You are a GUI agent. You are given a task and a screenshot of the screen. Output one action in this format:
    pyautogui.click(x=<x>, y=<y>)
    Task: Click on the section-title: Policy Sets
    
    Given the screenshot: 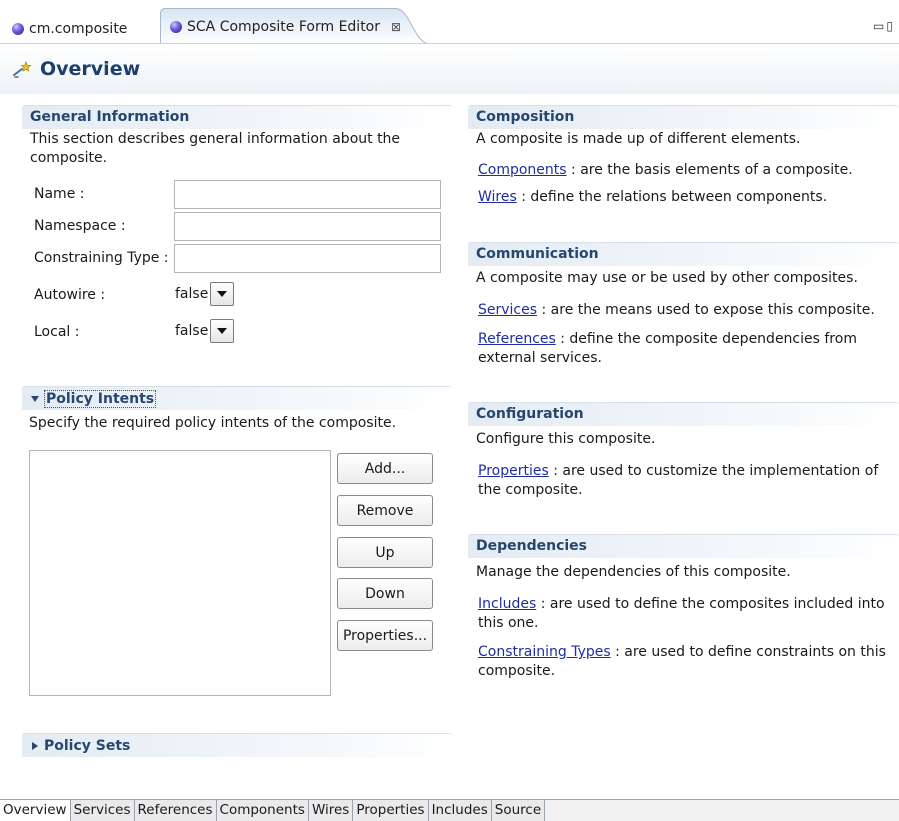 What is the action you would take?
    pyautogui.click(x=87, y=746)
    